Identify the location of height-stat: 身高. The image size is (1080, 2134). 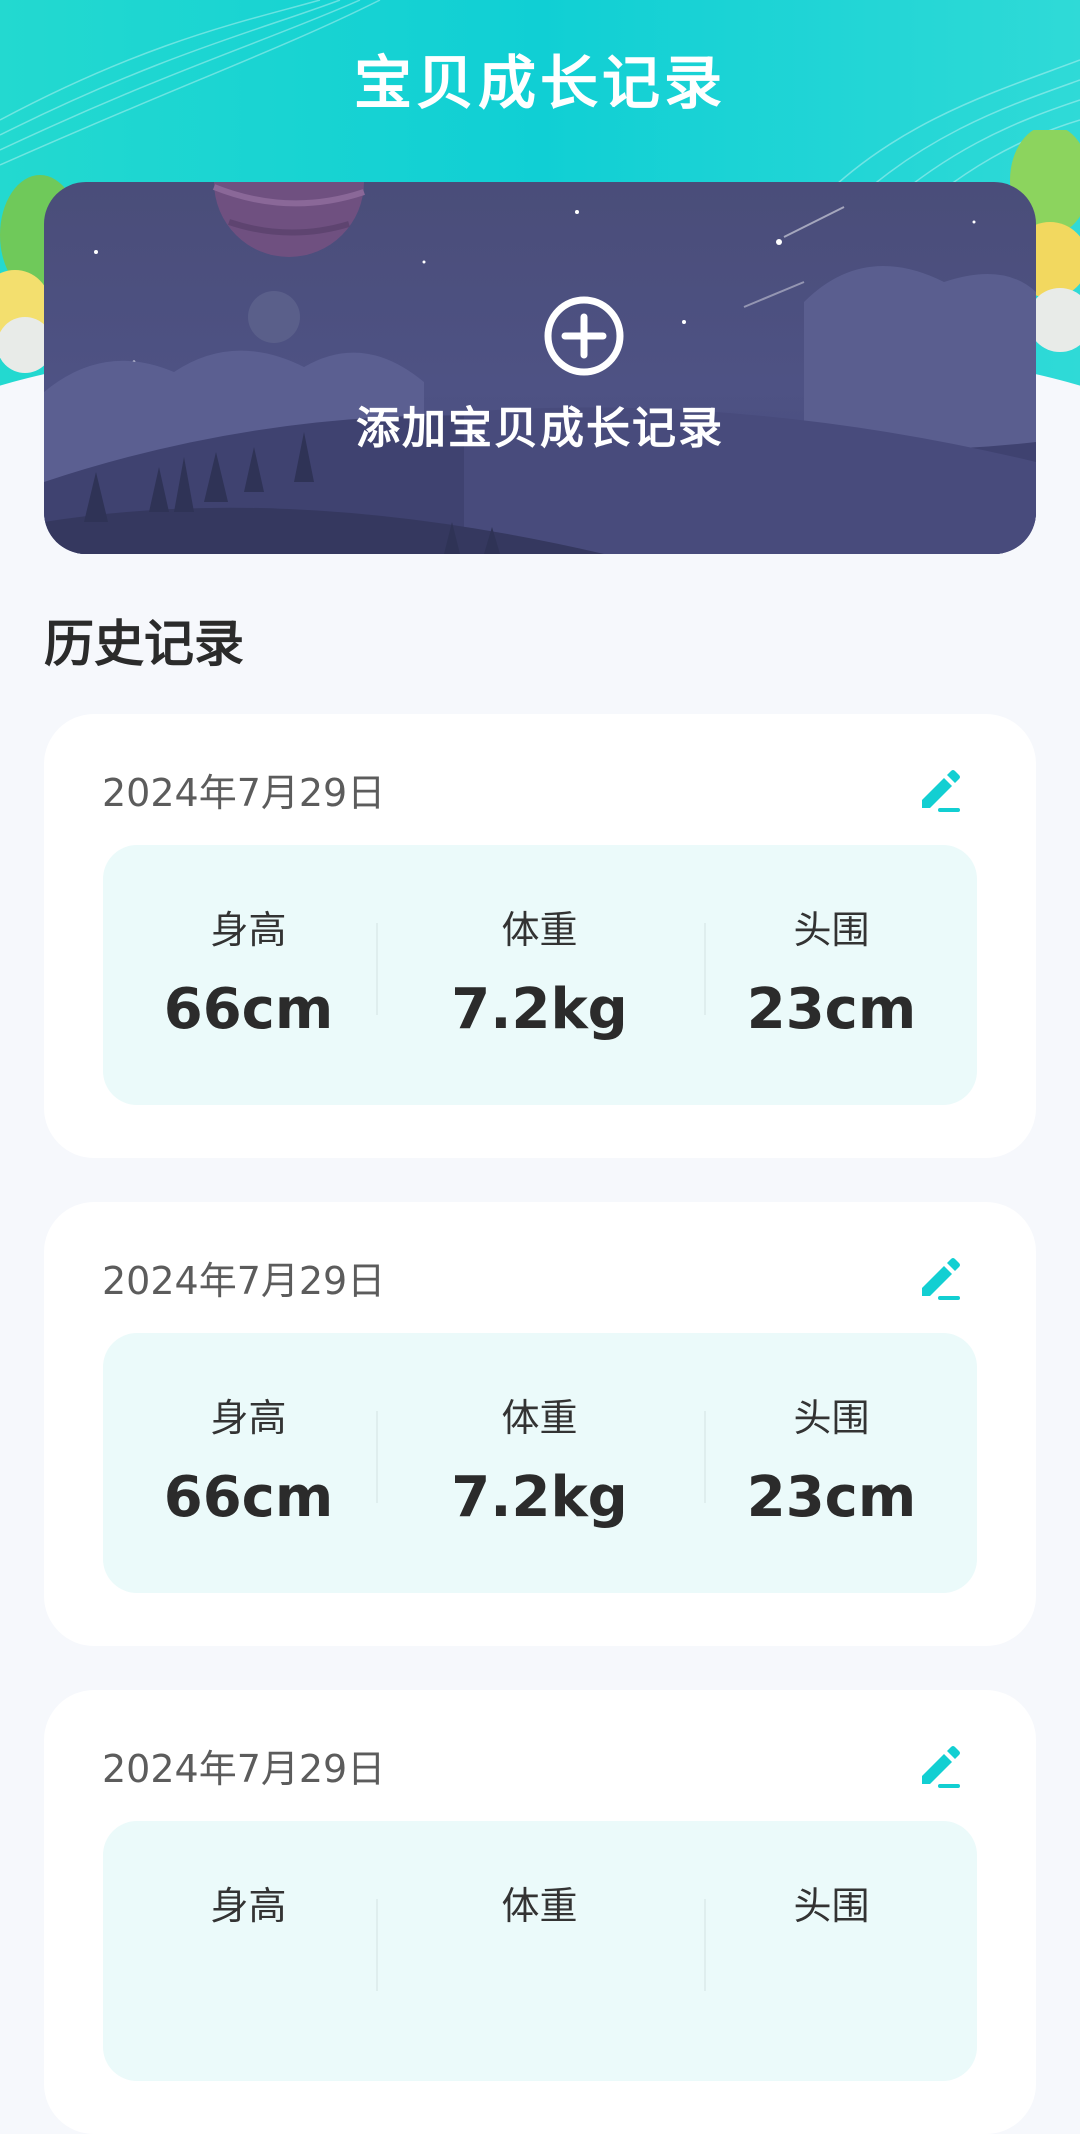
(248, 1951).